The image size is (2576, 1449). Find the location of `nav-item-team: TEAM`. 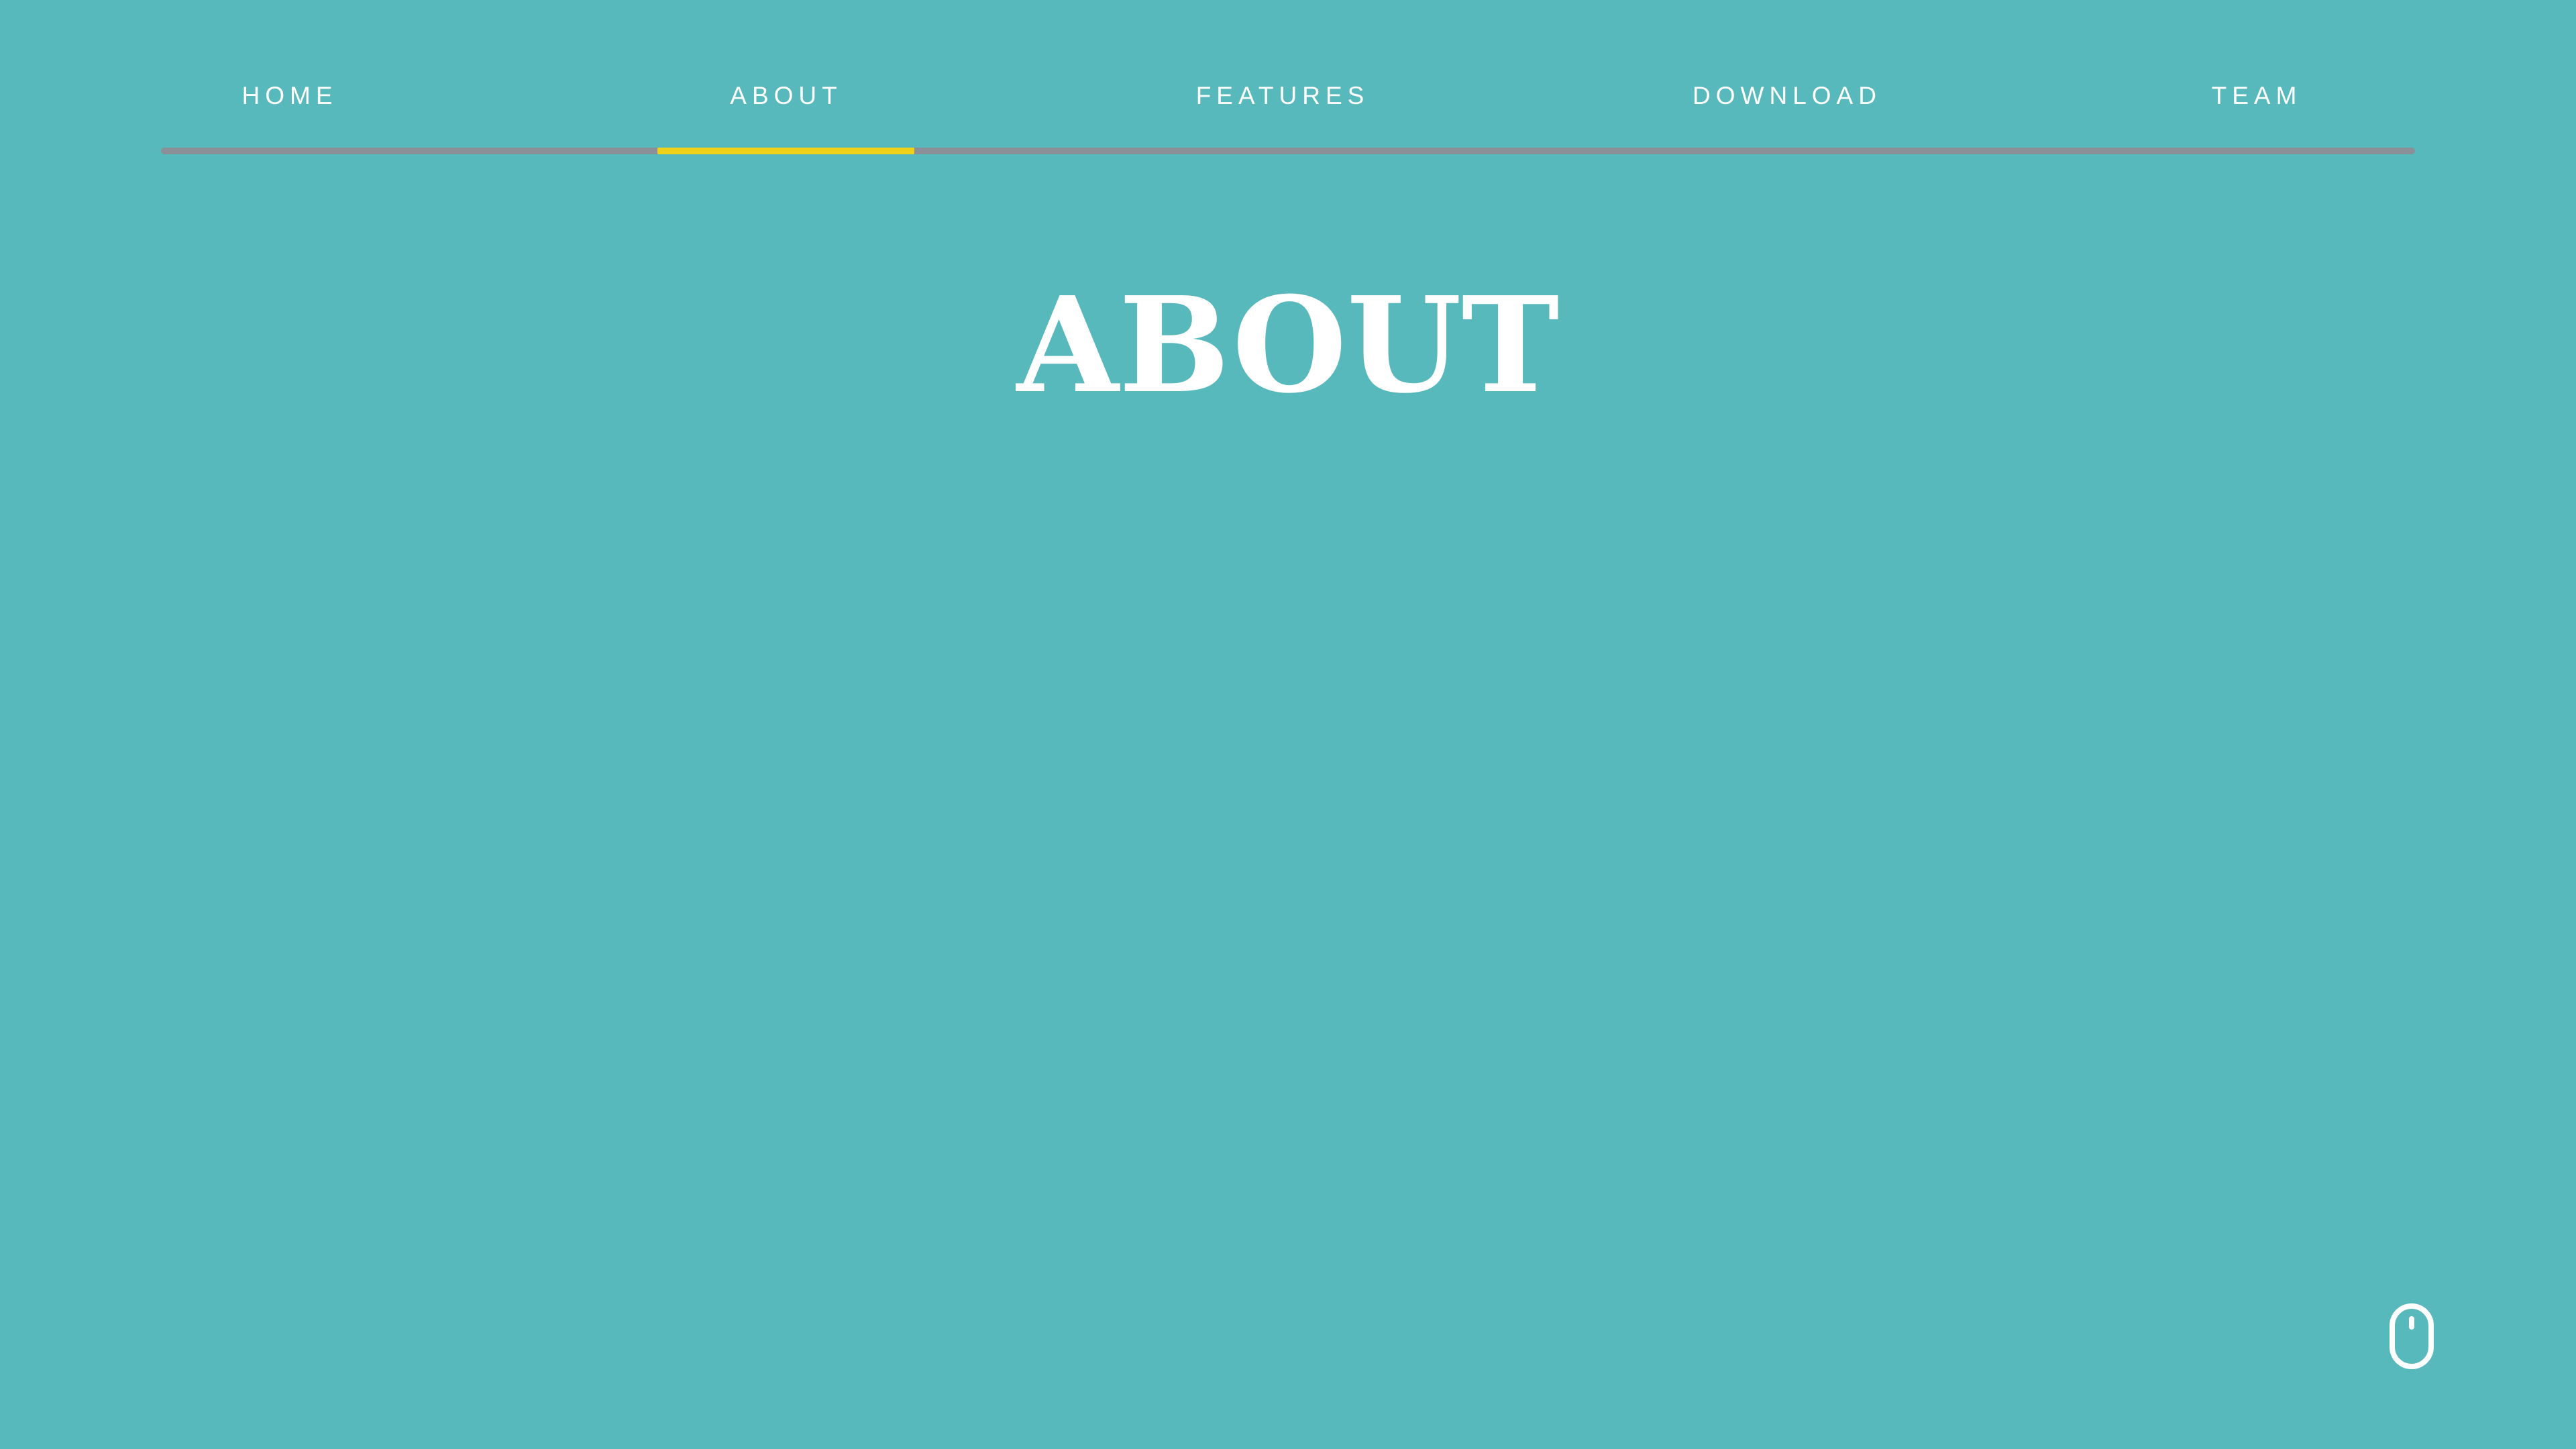

nav-item-team: TEAM is located at coordinates (2257, 96).